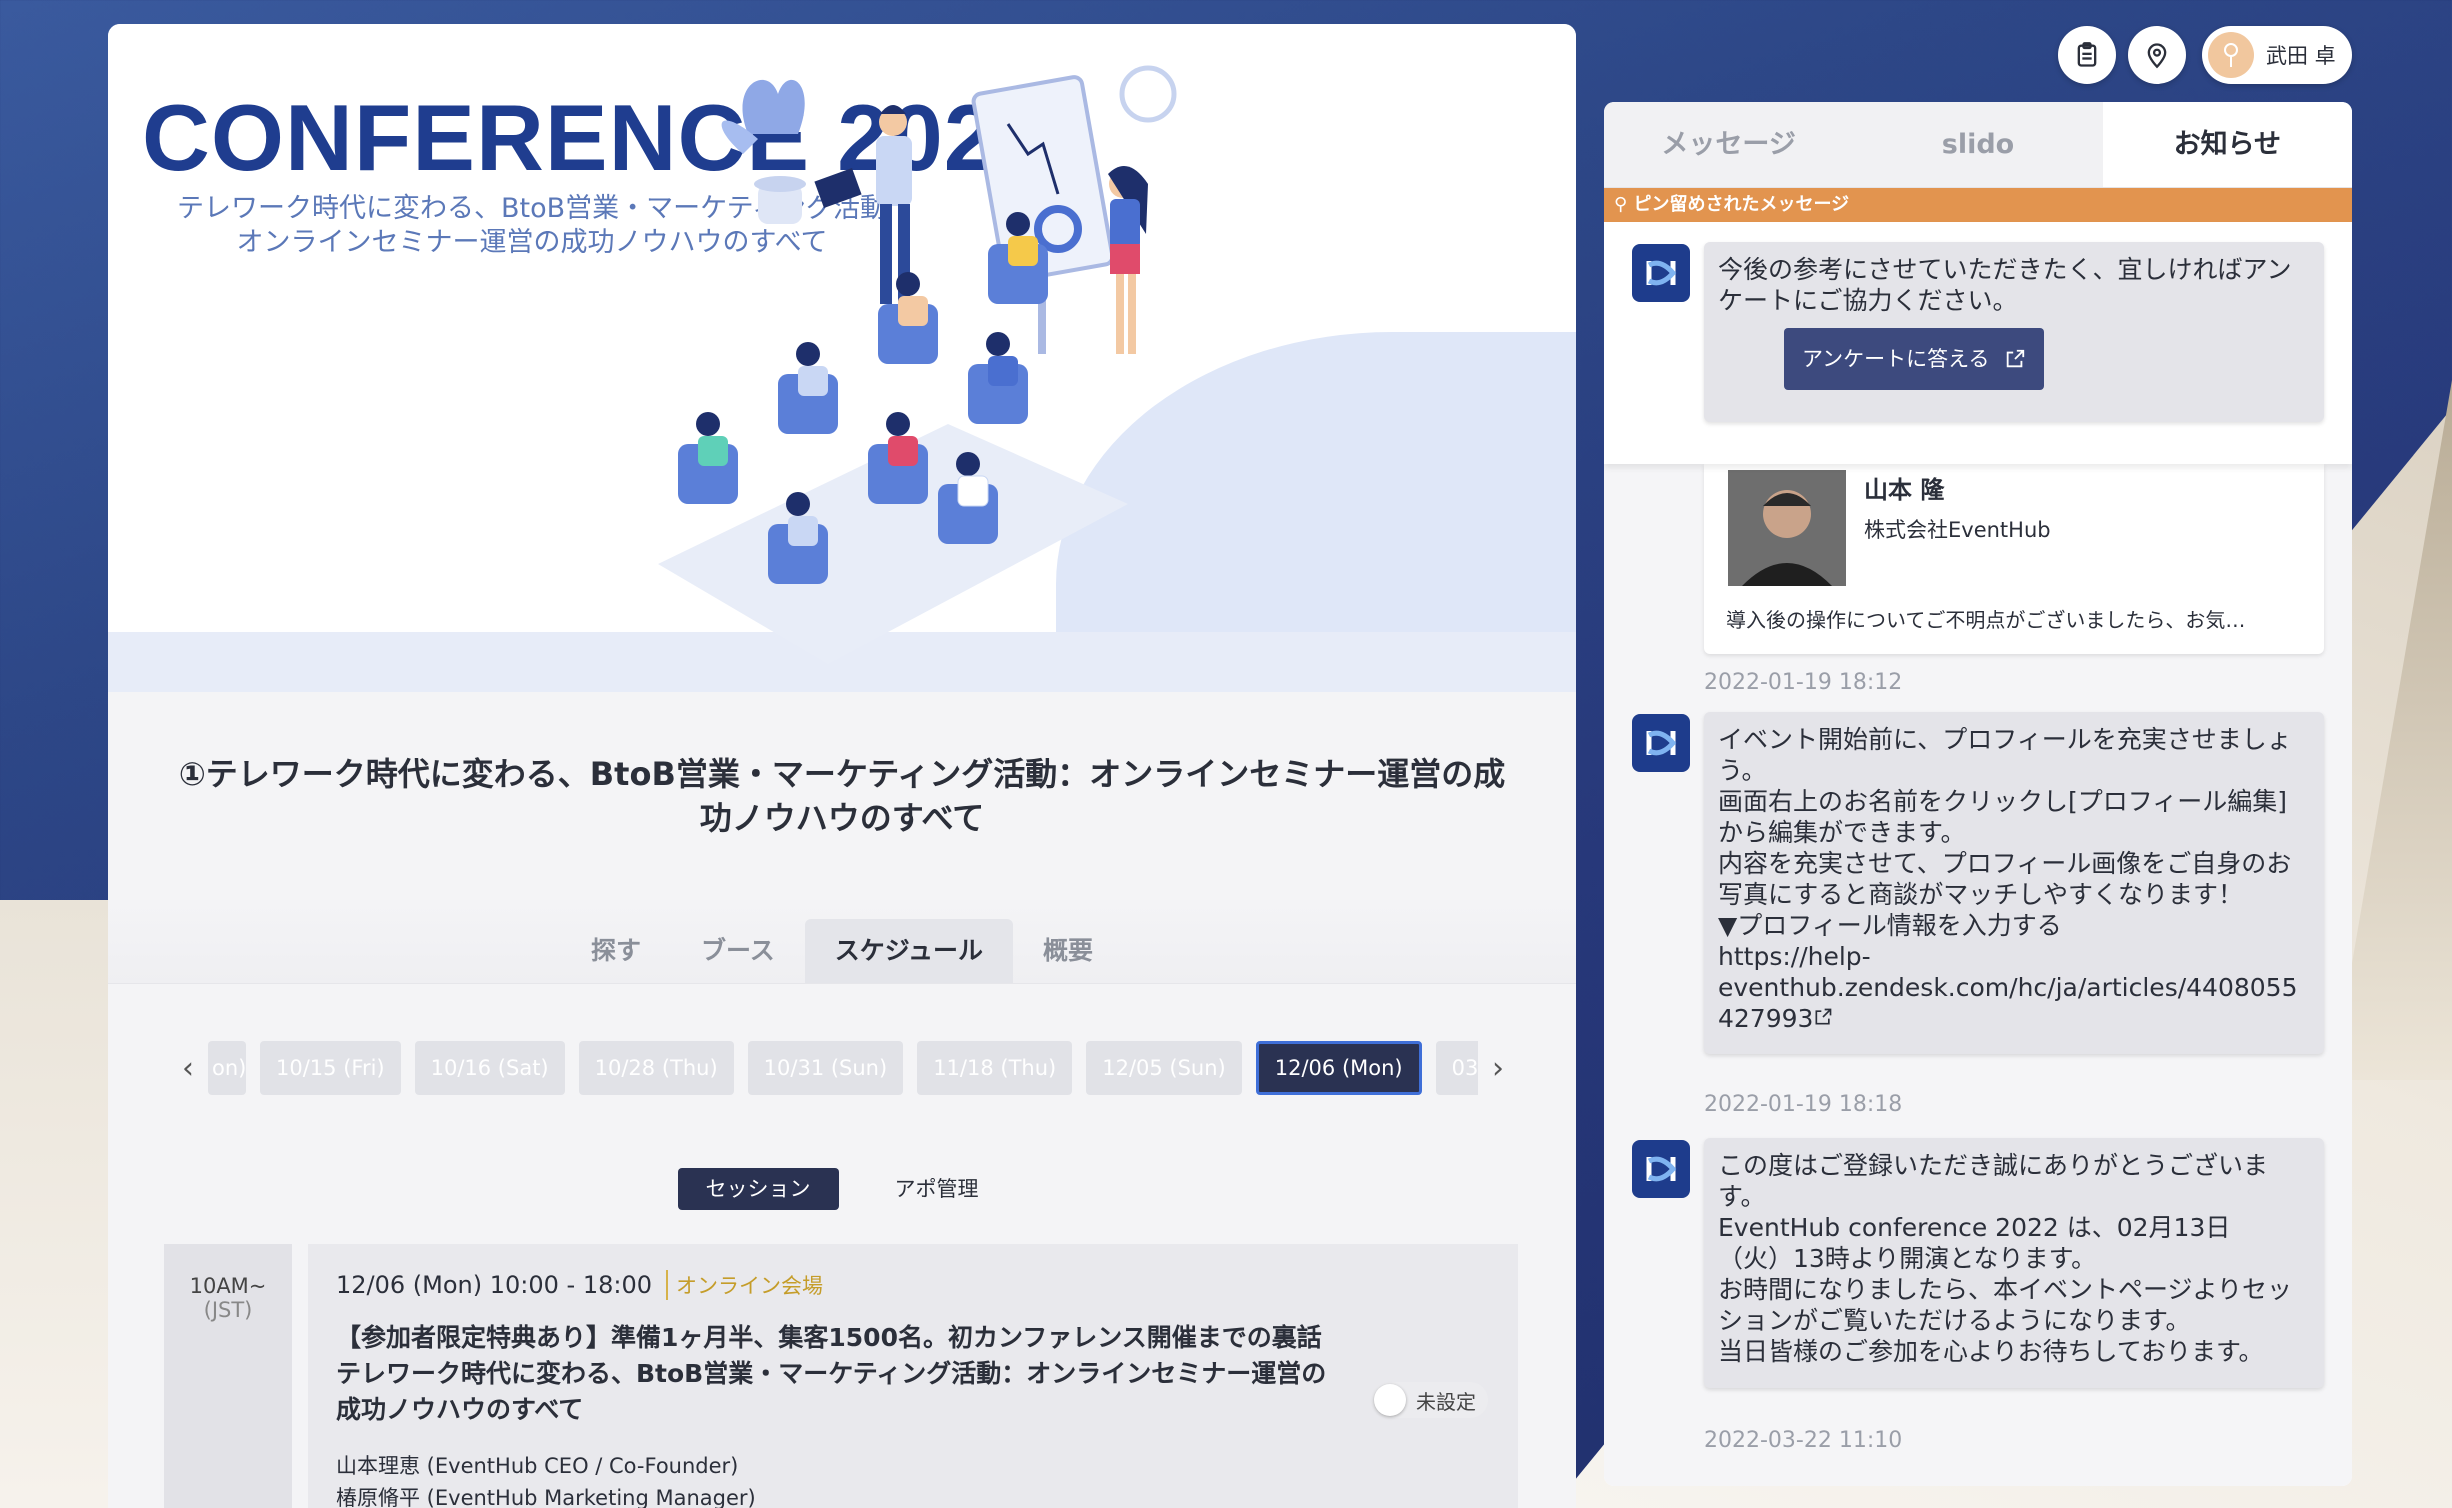 This screenshot has width=2452, height=1508. What do you see at coordinates (1954, 1320) in the screenshot?
I see `message-line: ションがご覧いただけるようになります。` at bounding box center [1954, 1320].